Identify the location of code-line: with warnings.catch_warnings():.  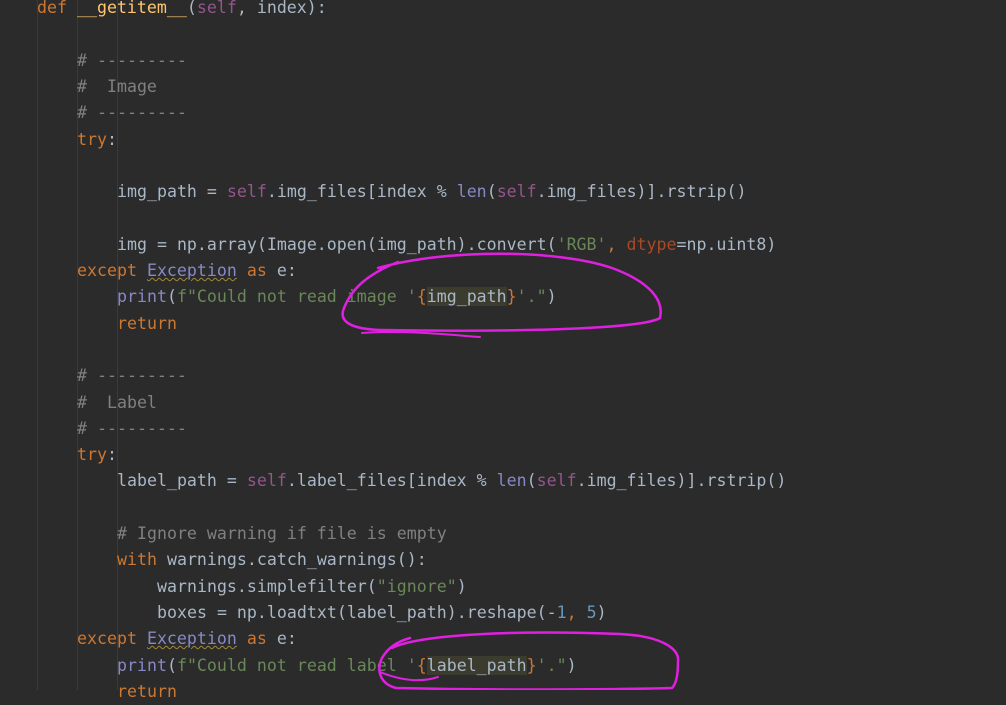
(272, 560).